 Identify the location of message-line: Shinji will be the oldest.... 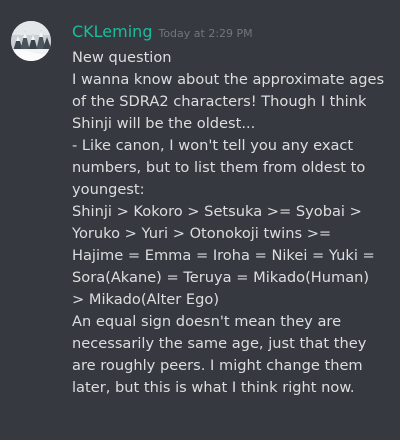
(164, 123).